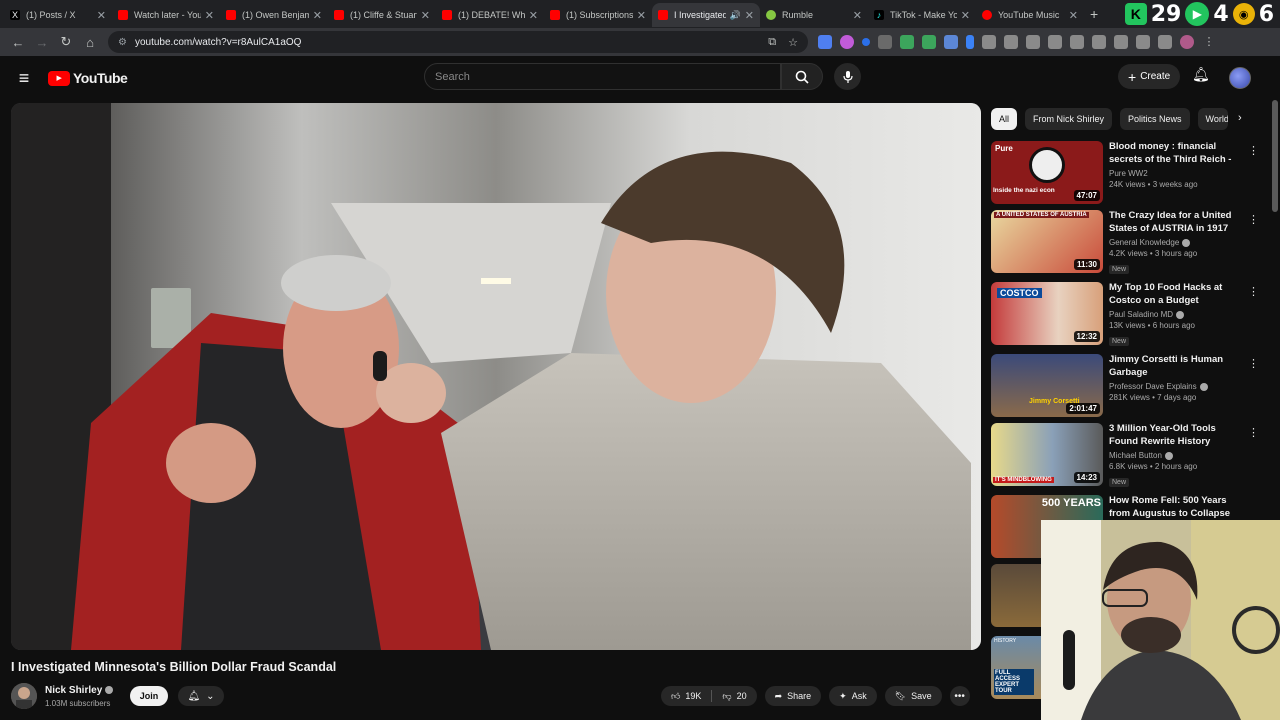 The width and height of the screenshot is (1280, 720). What do you see at coordinates (1030, 15) in the screenshot?
I see `browser-tab: YouTube Music ✕` at bounding box center [1030, 15].